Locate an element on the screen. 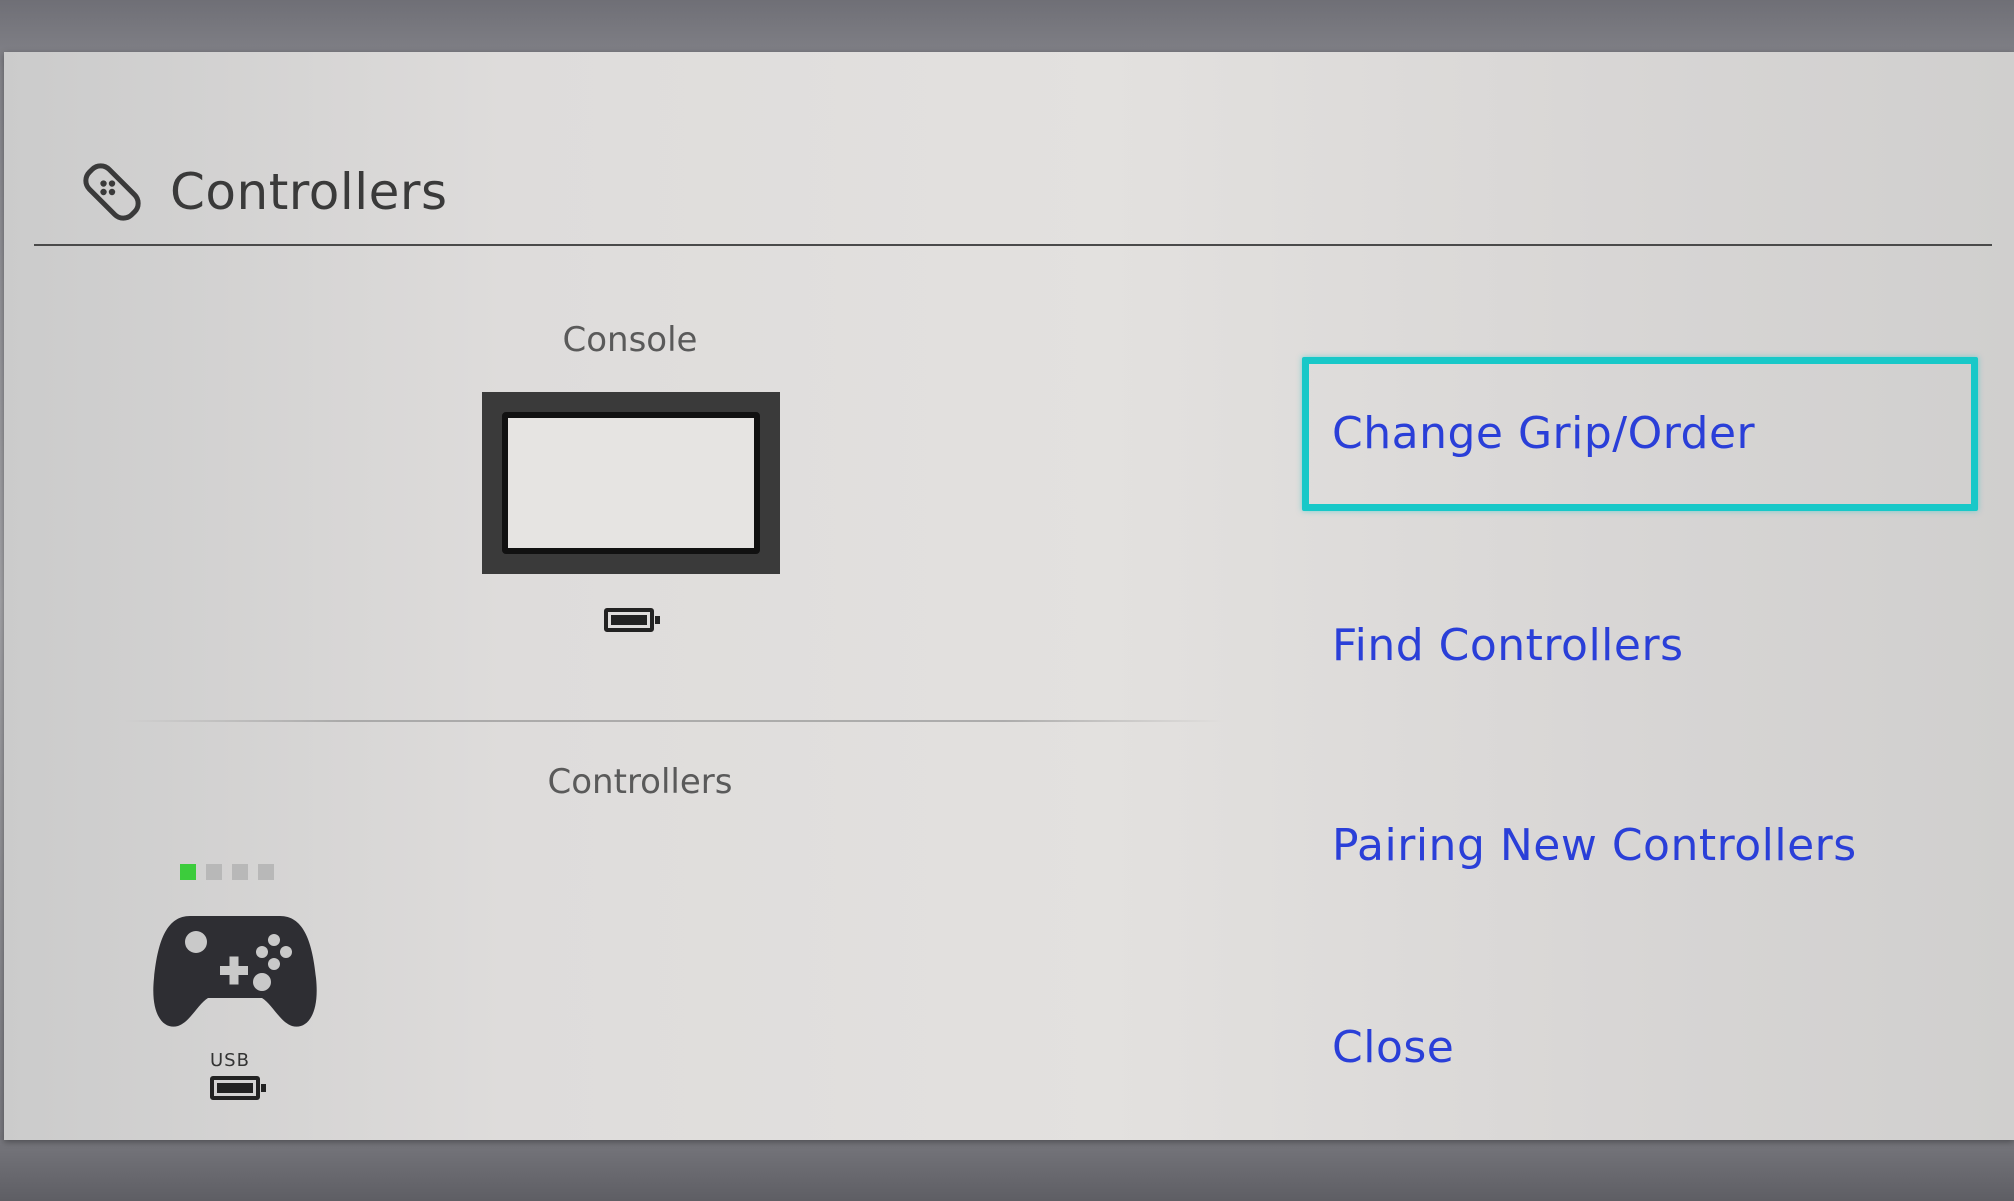 The height and width of the screenshot is (1201, 2014). change-grip-order-button: Change Grip/Order is located at coordinates (1543, 433).